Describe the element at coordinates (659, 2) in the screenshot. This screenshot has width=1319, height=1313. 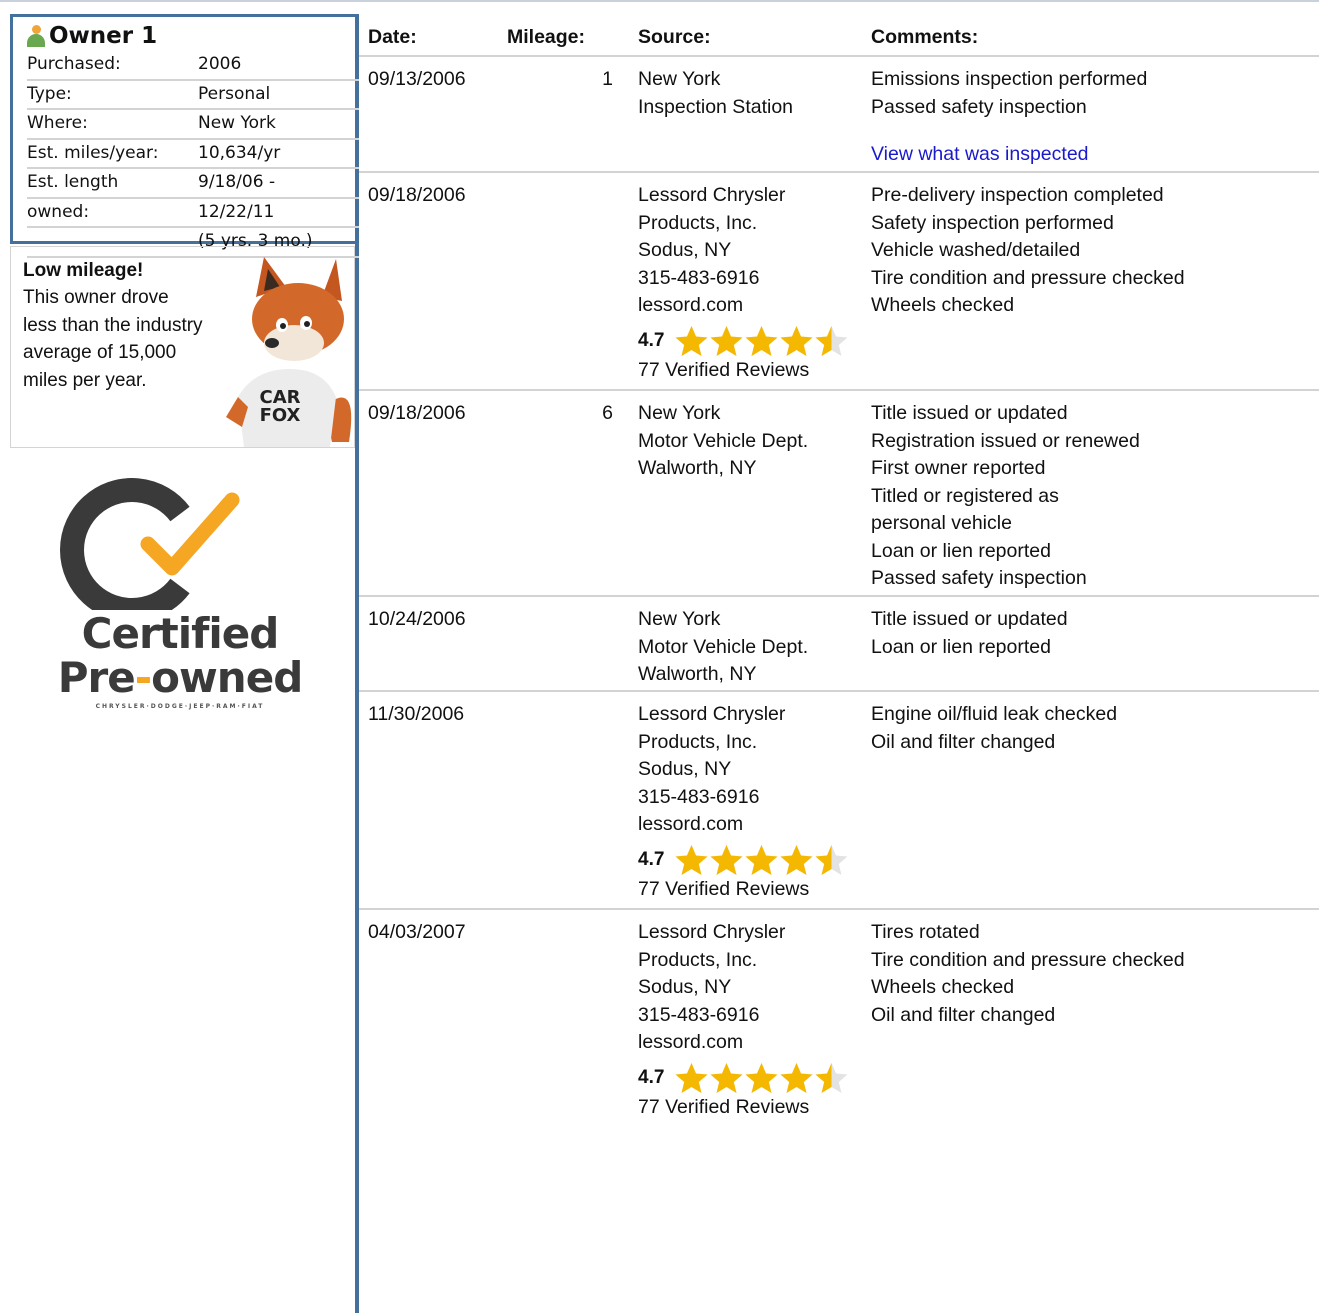
I see `top-divider` at that location.